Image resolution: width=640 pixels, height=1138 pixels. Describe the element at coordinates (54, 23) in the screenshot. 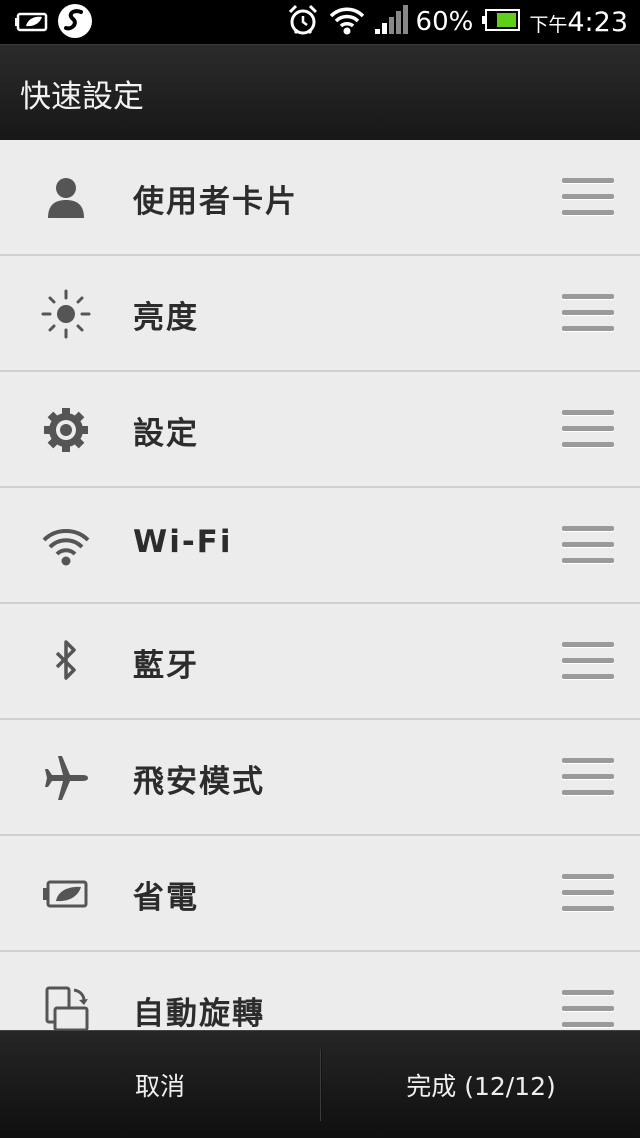

I see `status-left` at that location.